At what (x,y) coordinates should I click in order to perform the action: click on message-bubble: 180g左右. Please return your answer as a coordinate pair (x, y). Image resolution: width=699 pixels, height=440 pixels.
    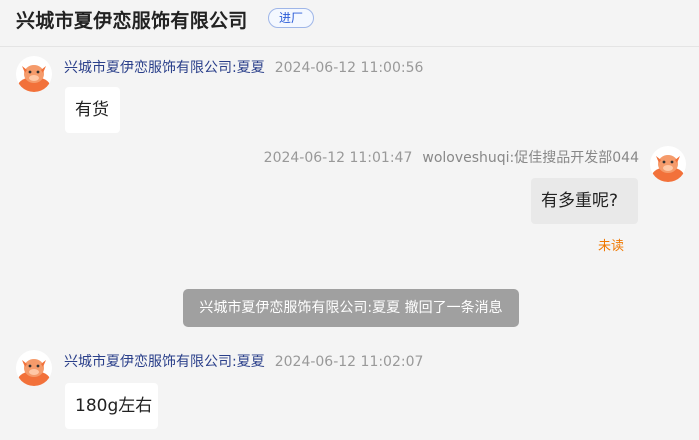
    Looking at the image, I should click on (111, 406).